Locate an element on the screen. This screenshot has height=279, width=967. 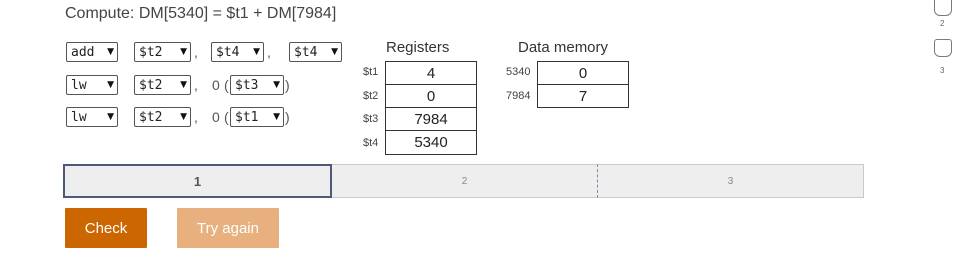
register-label: $t2 is located at coordinates (371, 96).